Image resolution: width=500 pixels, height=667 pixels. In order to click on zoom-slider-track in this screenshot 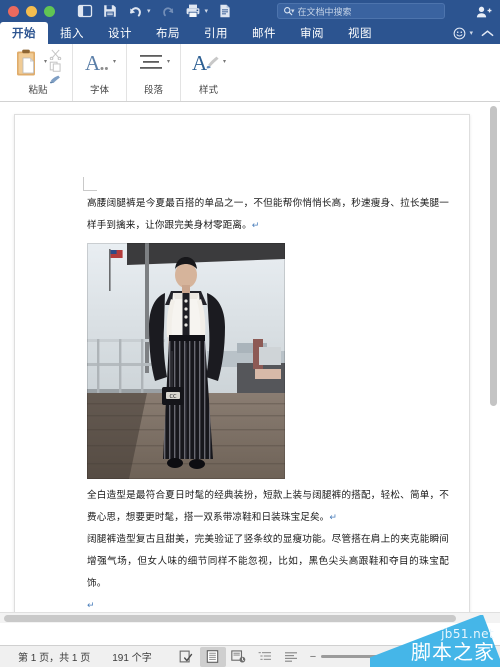, I will do `click(350, 656)`.